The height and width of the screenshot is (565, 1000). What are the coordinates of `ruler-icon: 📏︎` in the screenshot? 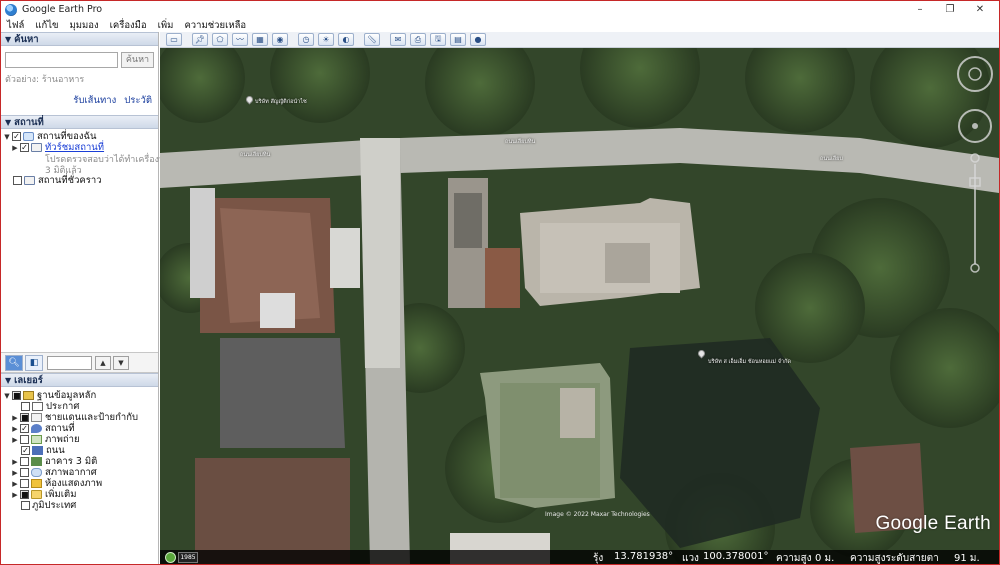 It's located at (372, 39).